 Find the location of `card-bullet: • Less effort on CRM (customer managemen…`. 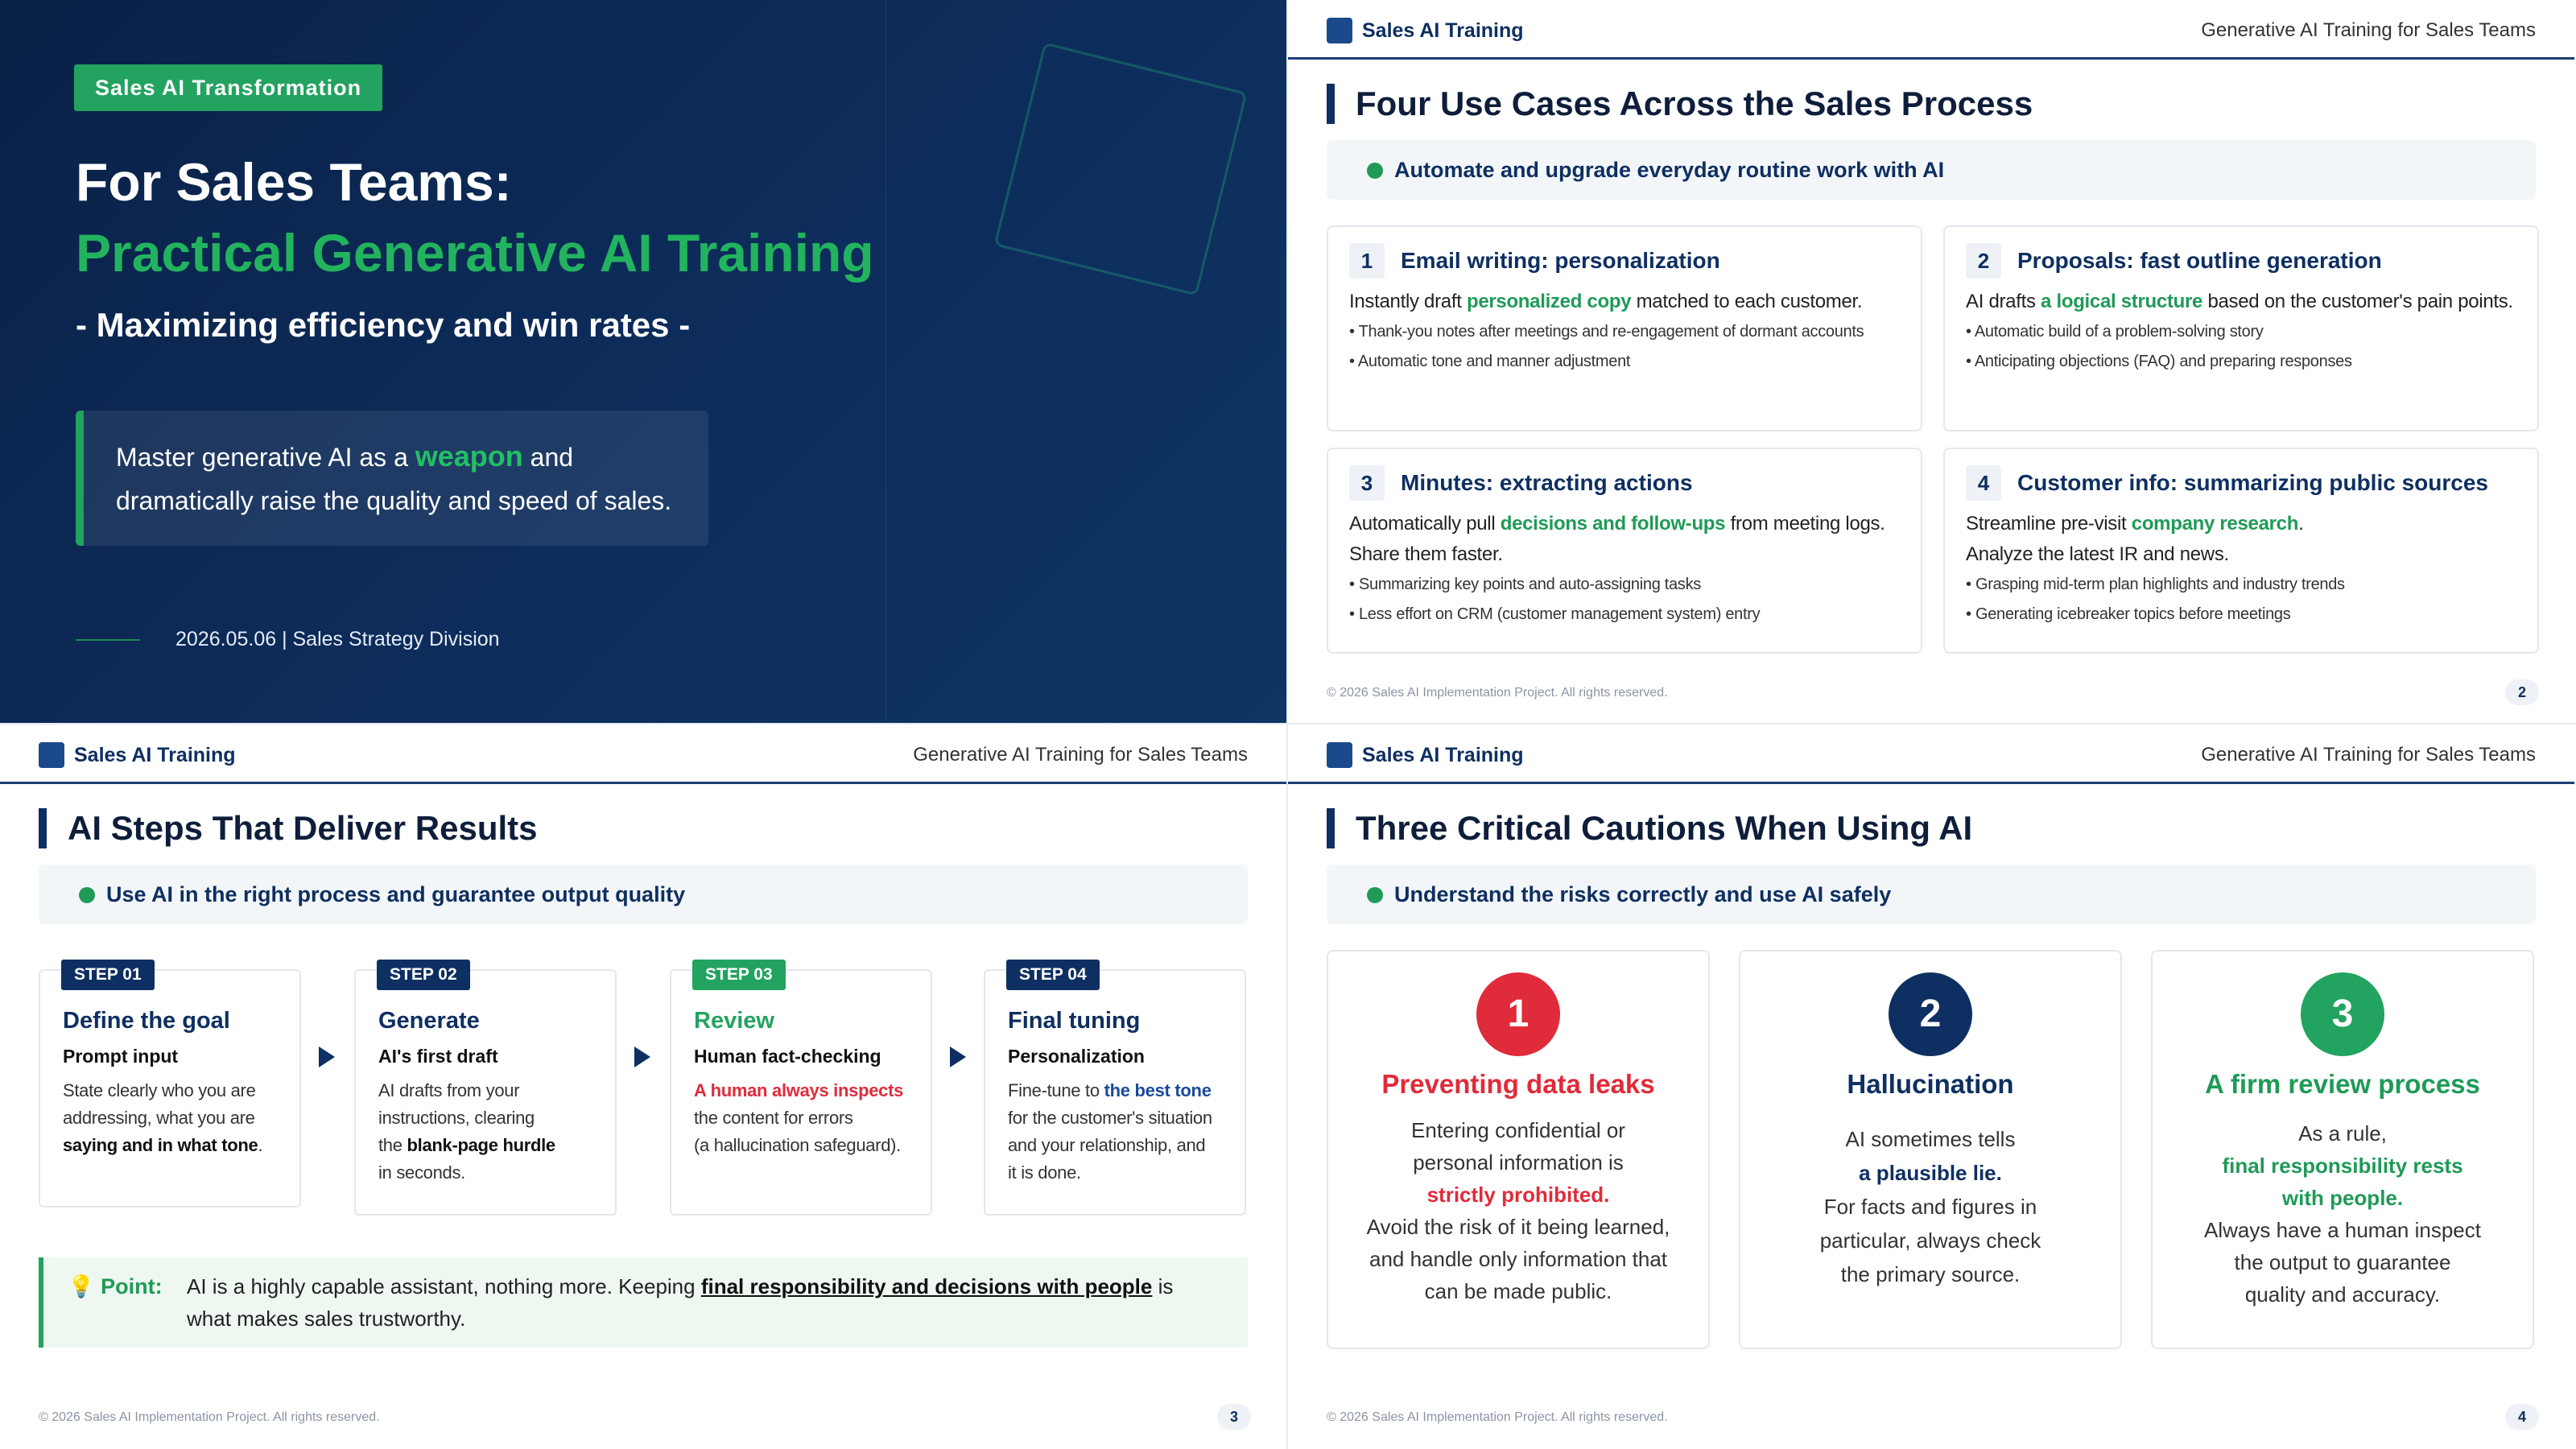

card-bullet: • Less effort on CRM (customer managemen… is located at coordinates (1555, 614).